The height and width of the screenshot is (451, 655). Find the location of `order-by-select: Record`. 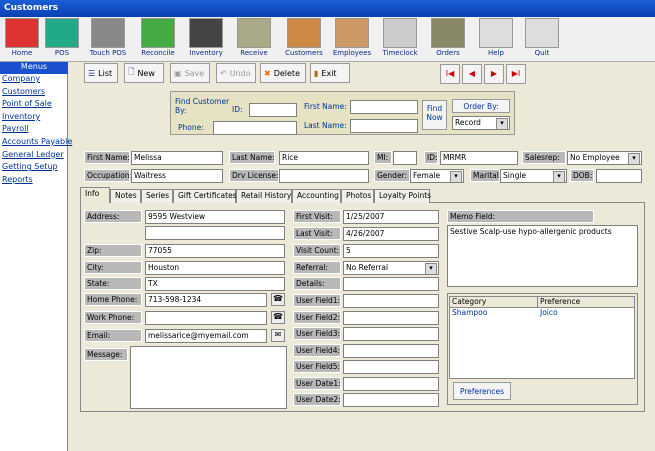

order-by-select: Record is located at coordinates (481, 123).